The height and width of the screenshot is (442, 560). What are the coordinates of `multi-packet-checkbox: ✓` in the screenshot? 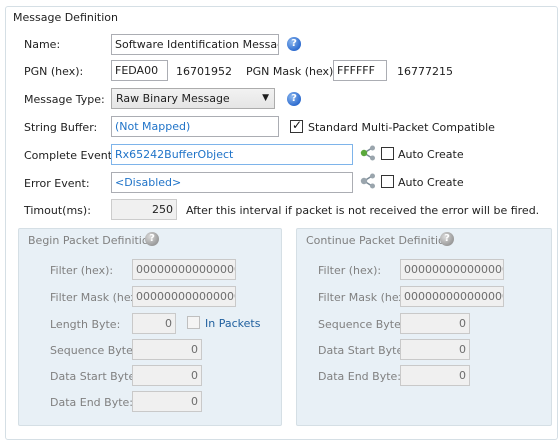 It's located at (296, 125).